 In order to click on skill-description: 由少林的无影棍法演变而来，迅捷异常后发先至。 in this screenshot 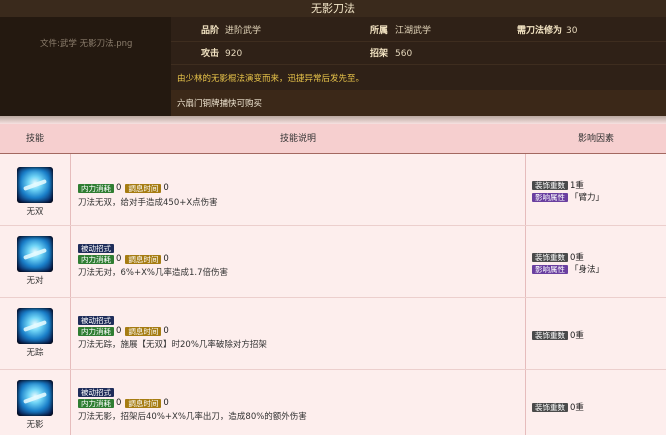, I will do `click(271, 79)`.